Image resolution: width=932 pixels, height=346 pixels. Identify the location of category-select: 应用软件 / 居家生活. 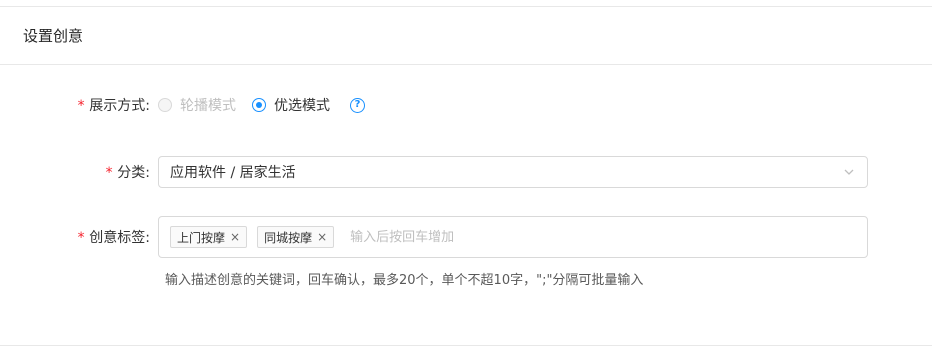
(513, 172).